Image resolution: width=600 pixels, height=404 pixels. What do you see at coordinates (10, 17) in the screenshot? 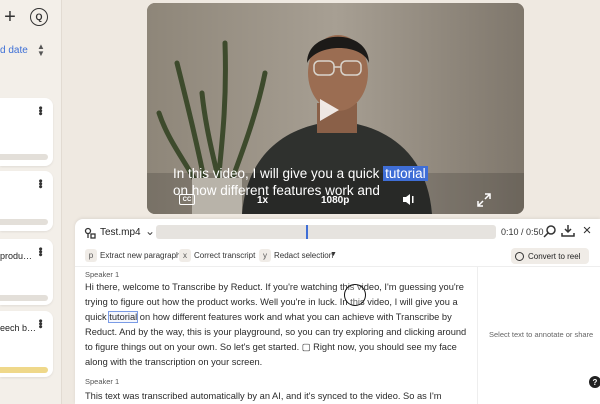
I see `plus-icon: +` at bounding box center [10, 17].